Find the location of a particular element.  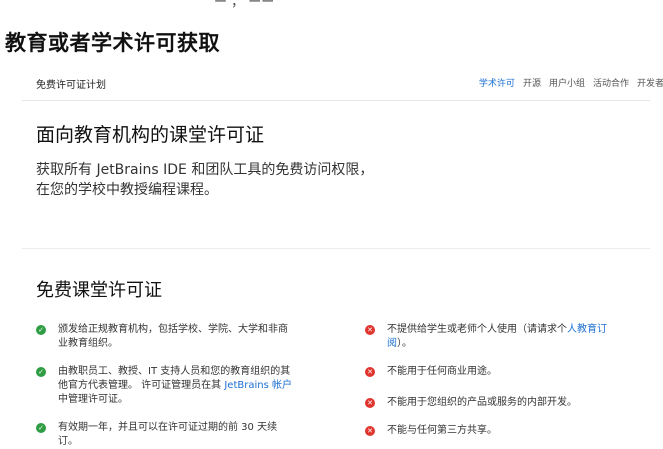

subnav-link-academic: 学术许可 is located at coordinates (497, 82).